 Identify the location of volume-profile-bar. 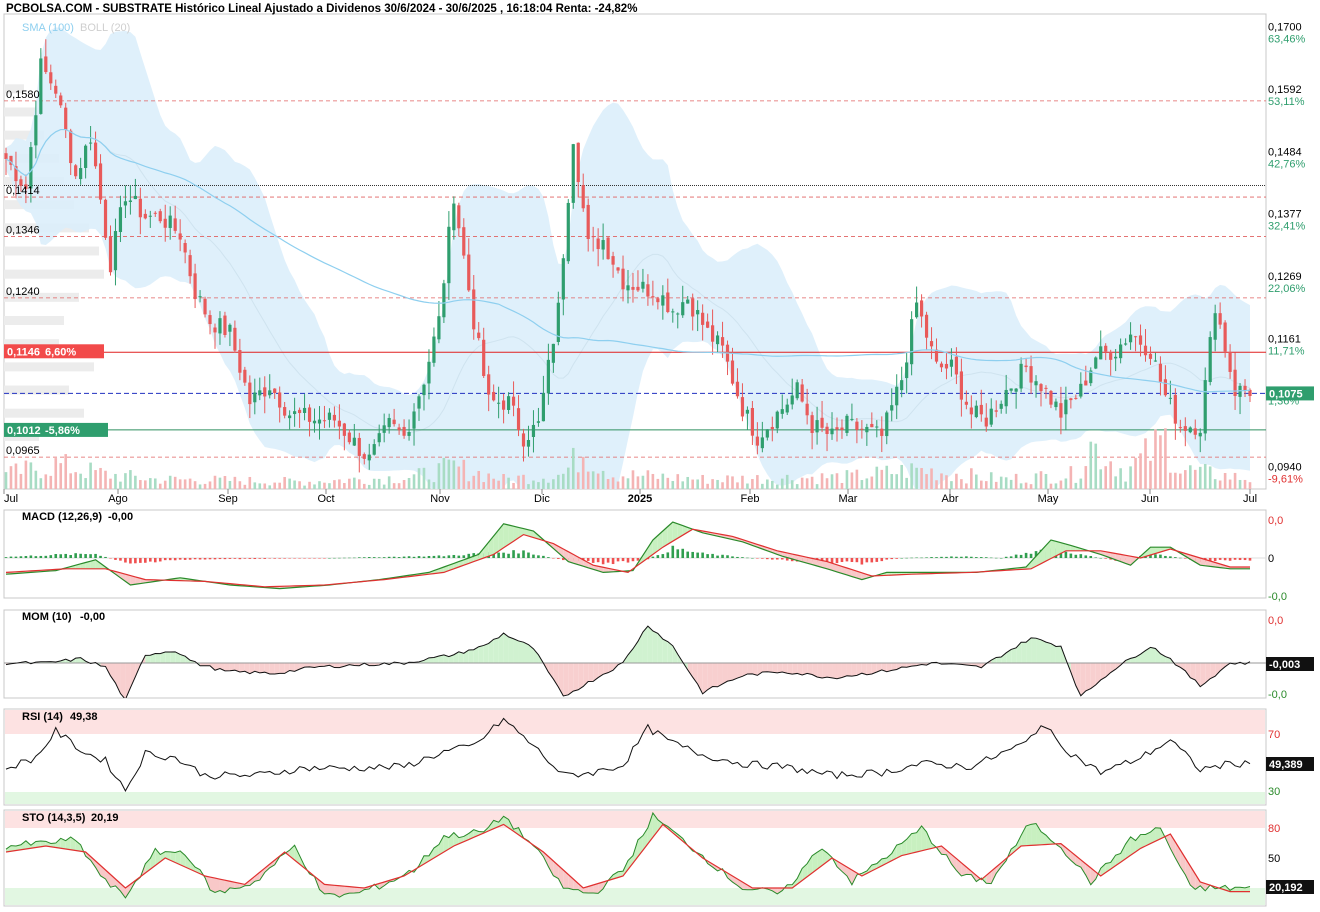
(49, 367).